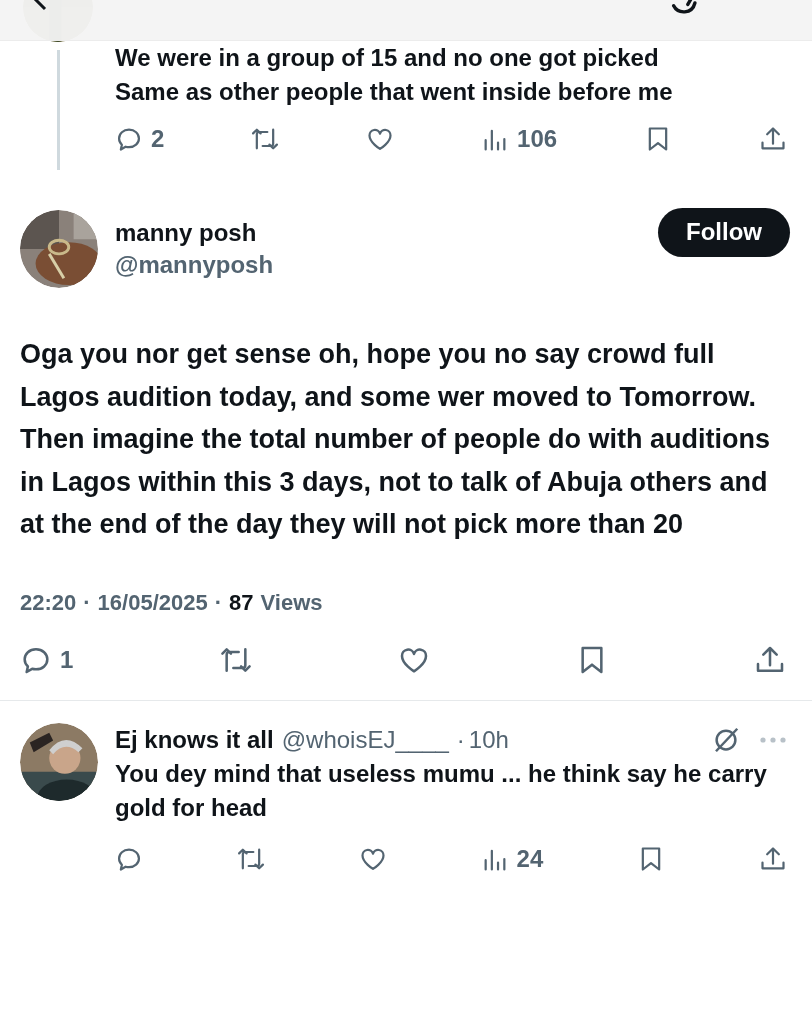  I want to click on user-name: Ej knows it all, so click(194, 739).